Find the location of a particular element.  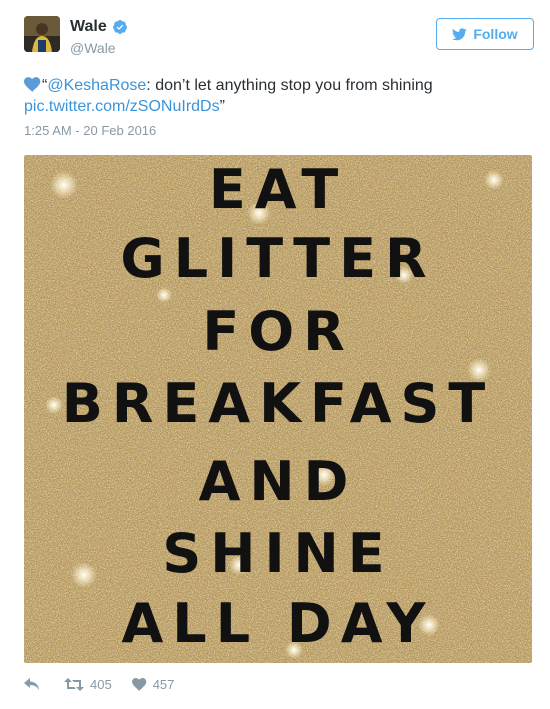

timestamp: 1:25 AM - 20 Feb 2016 is located at coordinates (90, 130).